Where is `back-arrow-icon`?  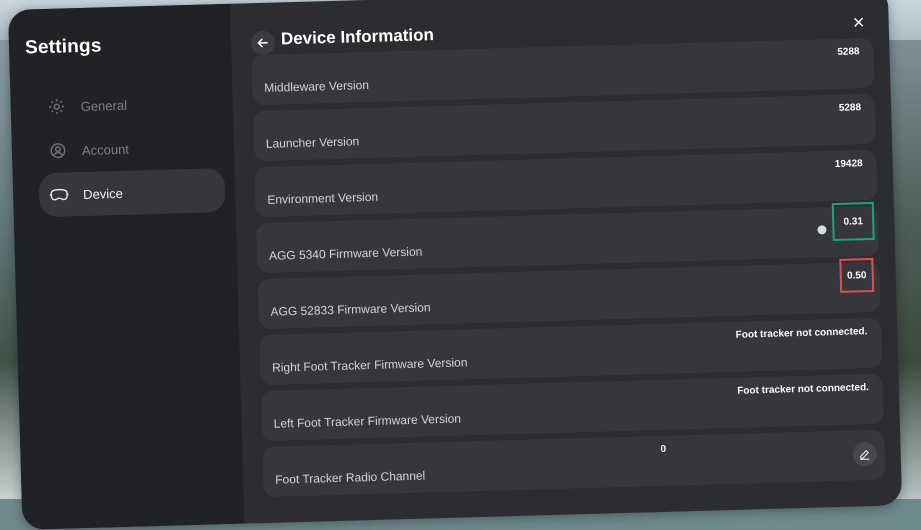
back-arrow-icon is located at coordinates (262, 43).